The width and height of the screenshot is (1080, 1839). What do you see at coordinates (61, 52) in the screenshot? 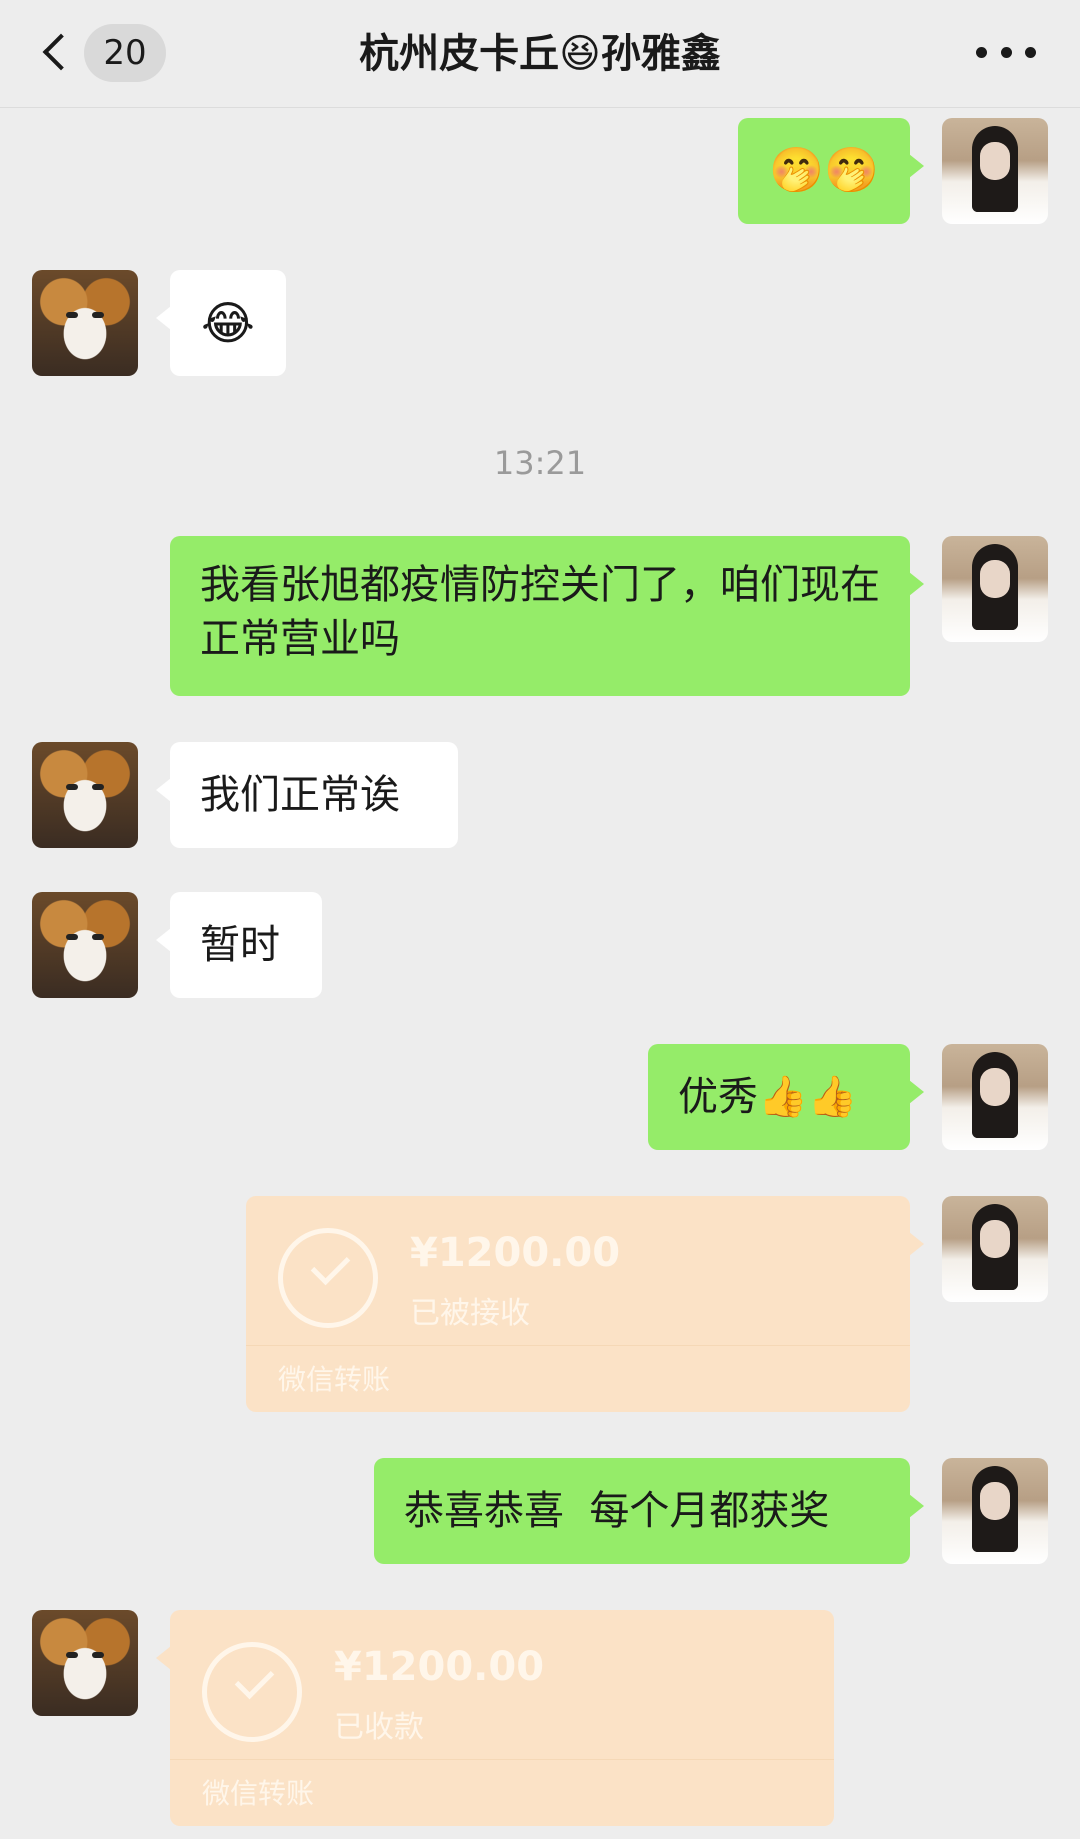
I see `chevron-left-icon` at bounding box center [61, 52].